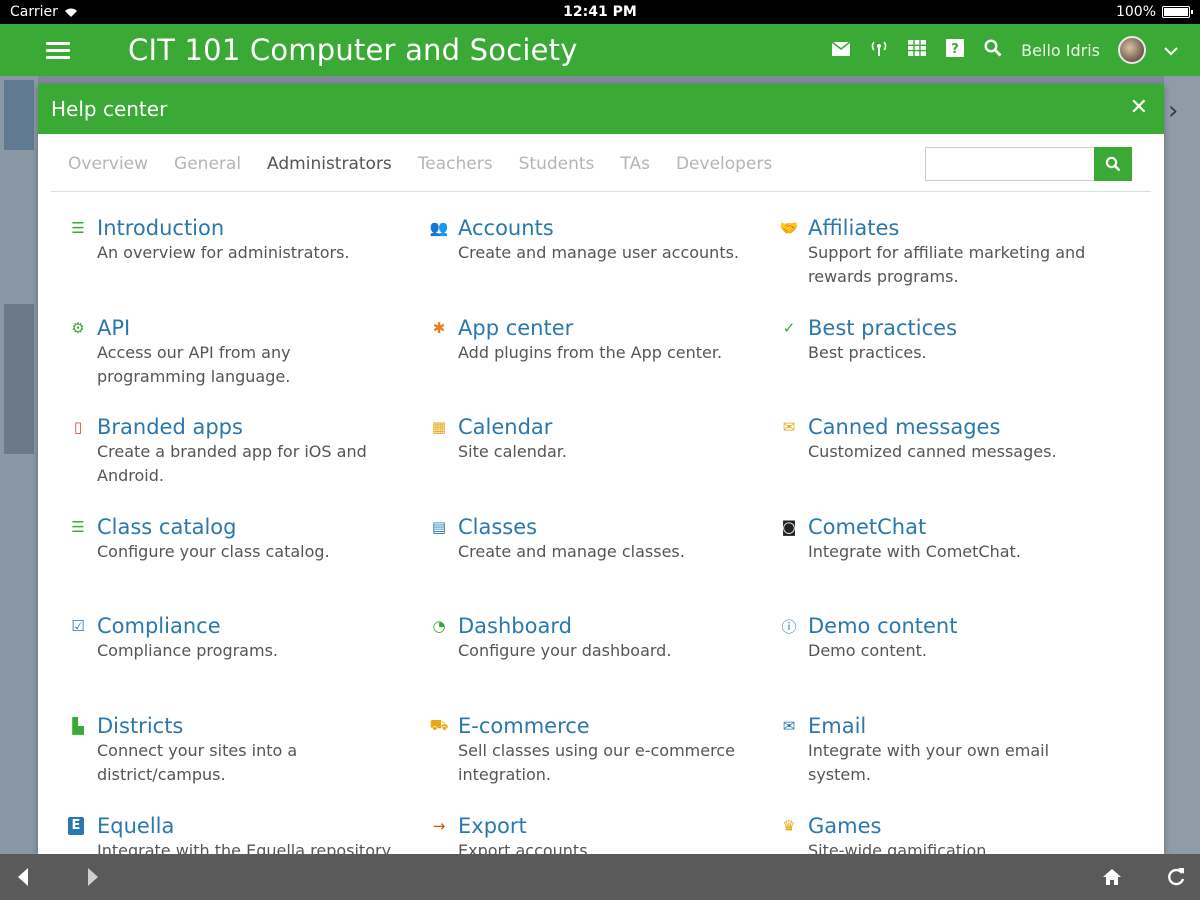  I want to click on help-topic-title: Classes, so click(497, 527).